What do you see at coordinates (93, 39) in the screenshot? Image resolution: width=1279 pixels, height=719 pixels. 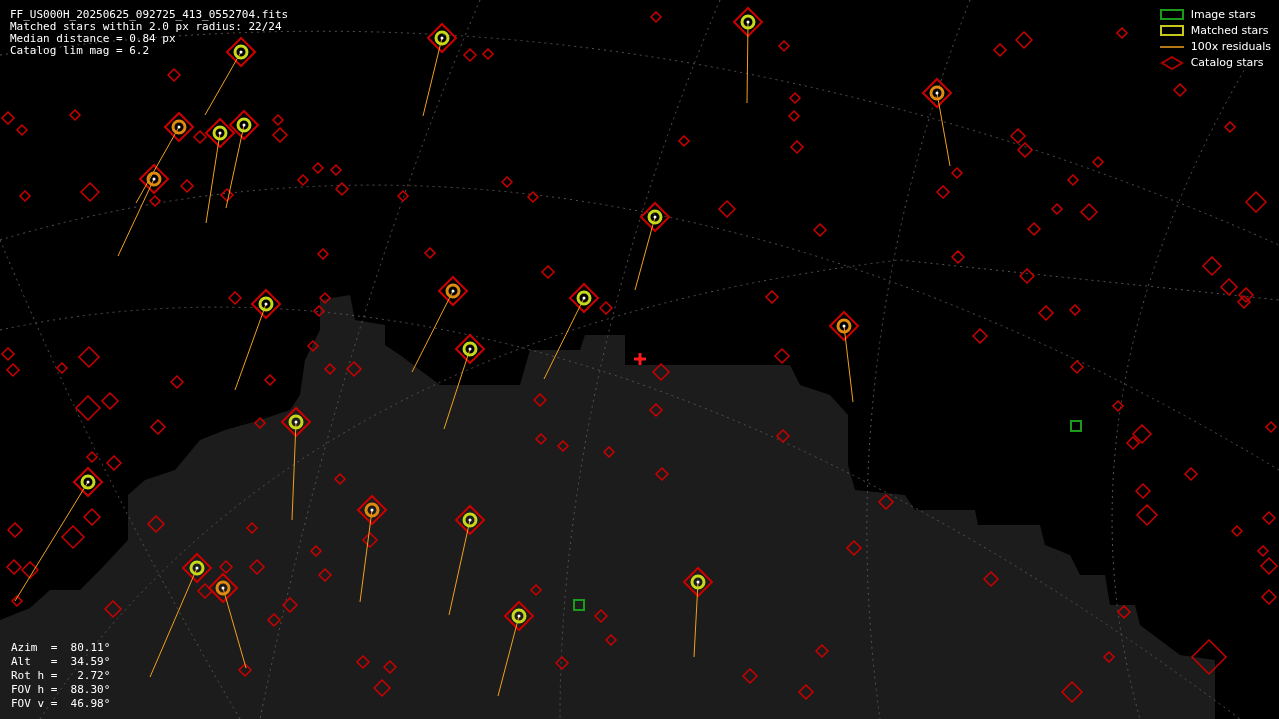 I see `fit-statistic: Median distance = 0.84 px` at bounding box center [93, 39].